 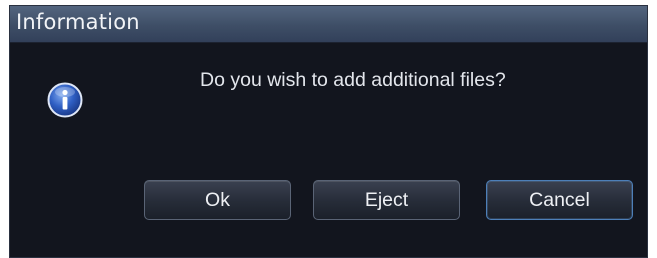 What do you see at coordinates (353, 80) in the screenshot?
I see `dialog-message: Do you wish to add additional files?` at bounding box center [353, 80].